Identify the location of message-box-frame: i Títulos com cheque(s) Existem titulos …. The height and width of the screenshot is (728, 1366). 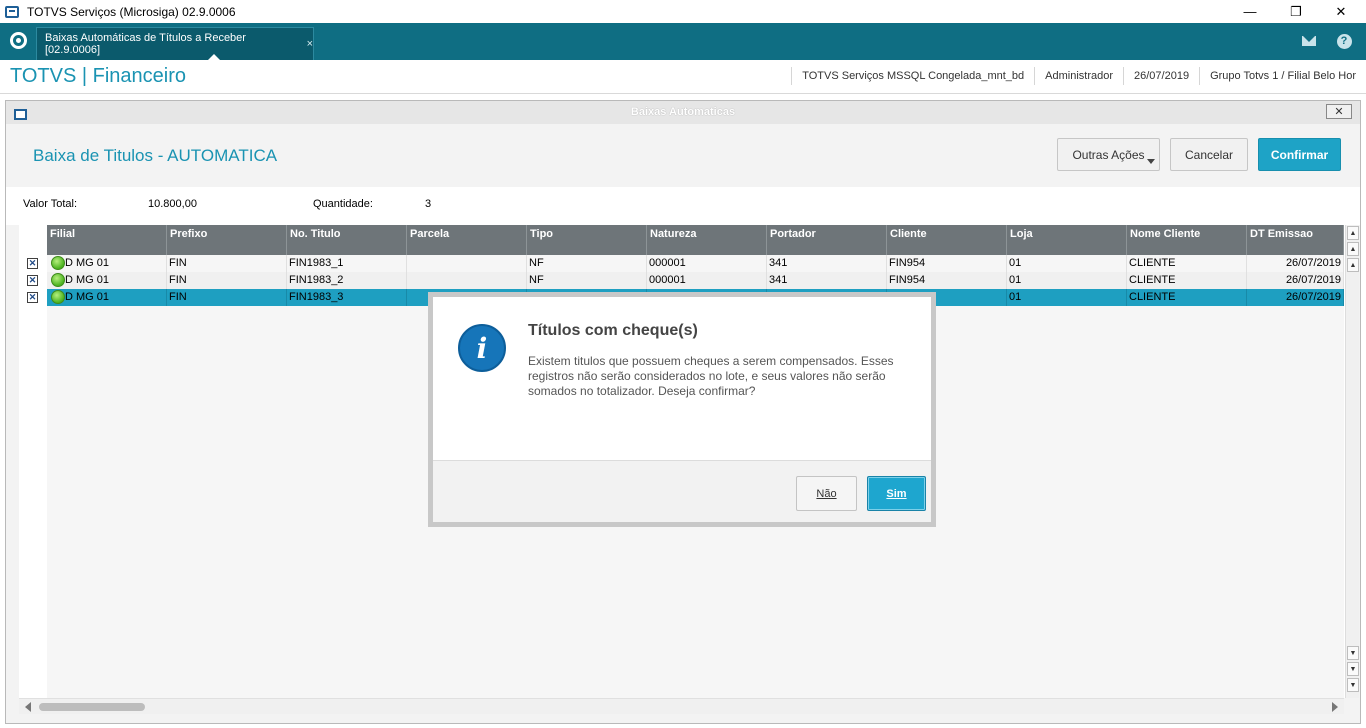
(682, 409).